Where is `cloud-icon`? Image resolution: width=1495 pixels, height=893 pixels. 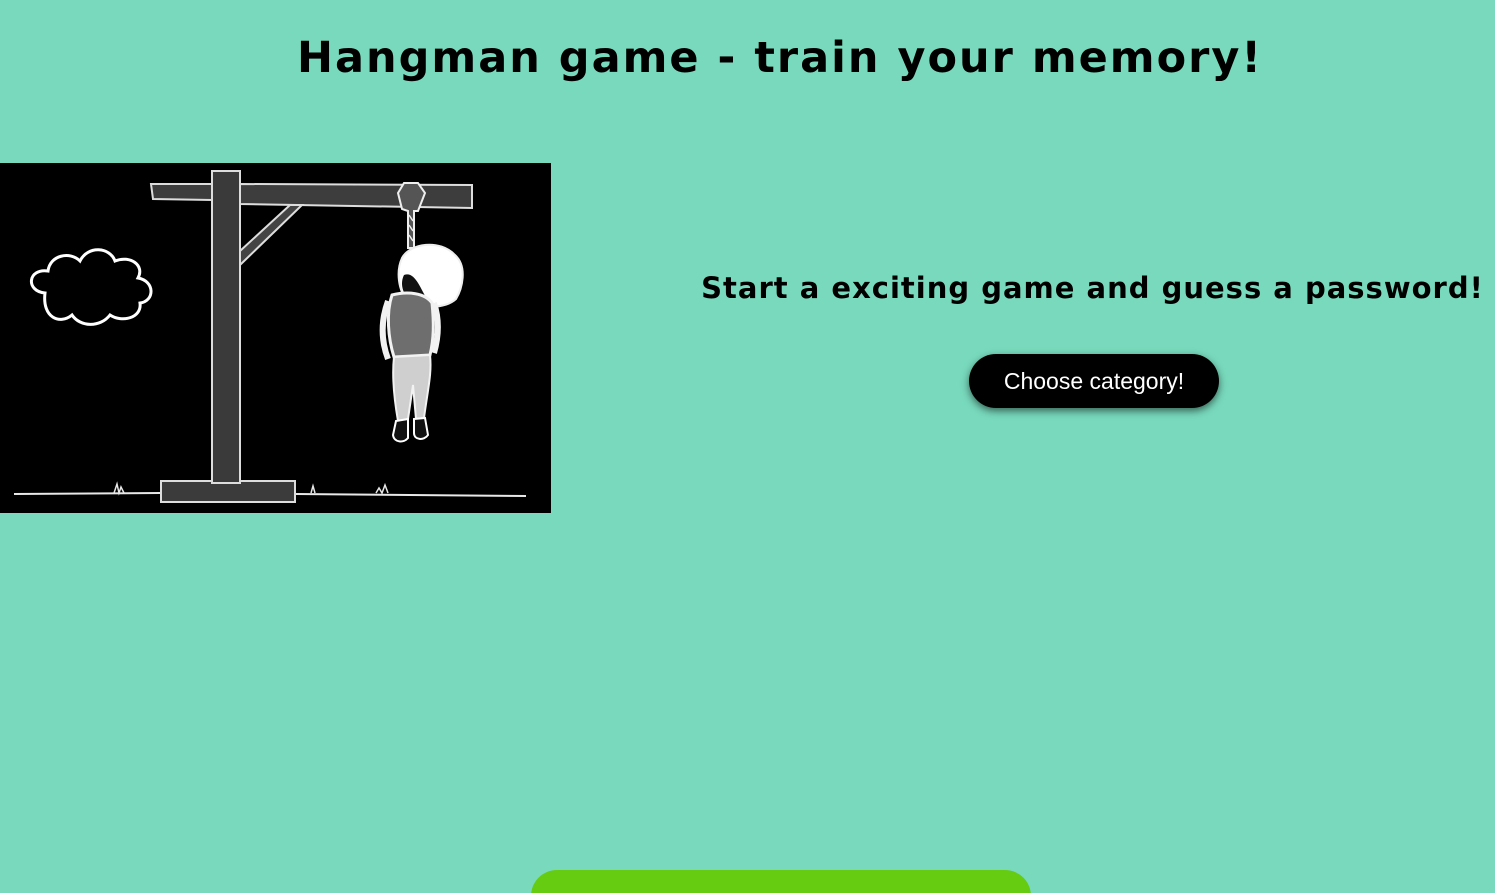
cloud-icon is located at coordinates (91, 287).